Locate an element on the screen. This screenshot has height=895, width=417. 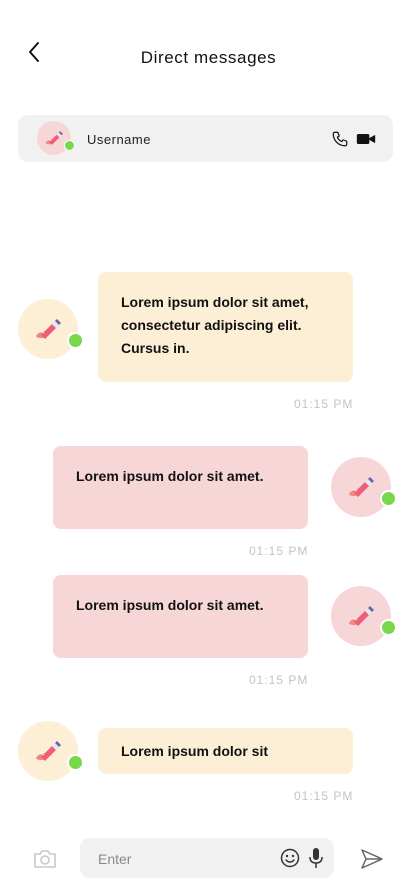
send-icon is located at coordinates (372, 859).